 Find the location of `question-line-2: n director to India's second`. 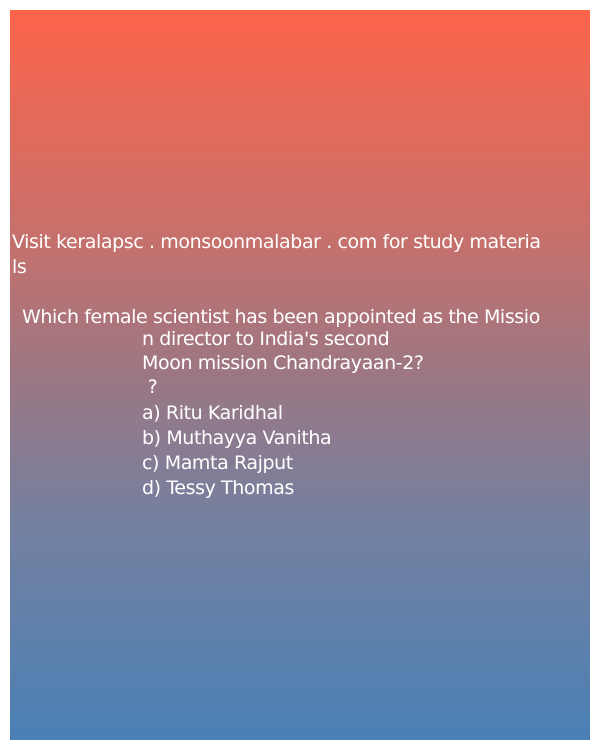

question-line-2: n director to India's second is located at coordinates (266, 339).